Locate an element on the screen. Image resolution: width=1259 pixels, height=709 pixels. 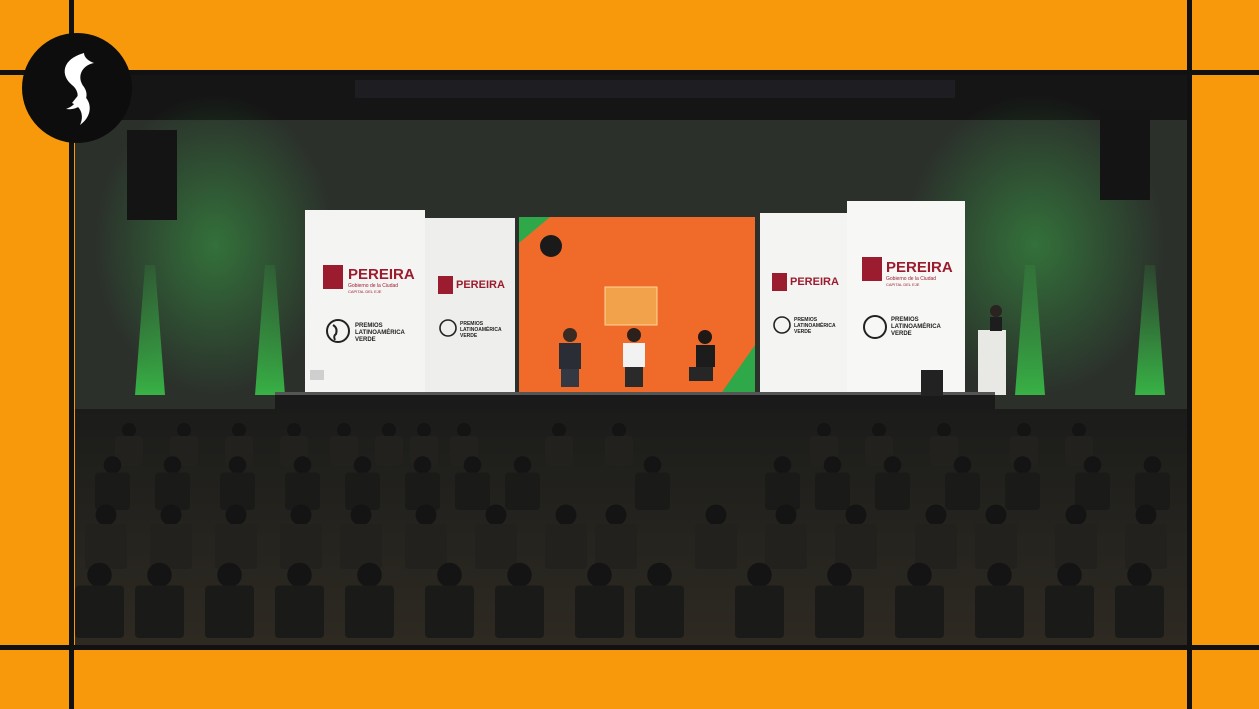
flame-s-logo-icon is located at coordinates (77, 88).